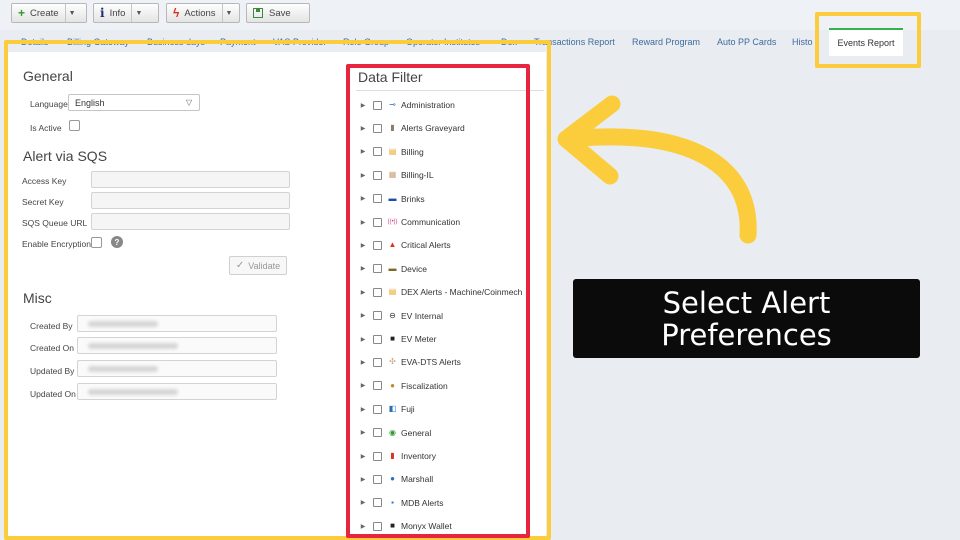 This screenshot has height=540, width=960. Describe the element at coordinates (746, 302) in the screenshot. I see `callout-line-1: Select Alert` at that location.